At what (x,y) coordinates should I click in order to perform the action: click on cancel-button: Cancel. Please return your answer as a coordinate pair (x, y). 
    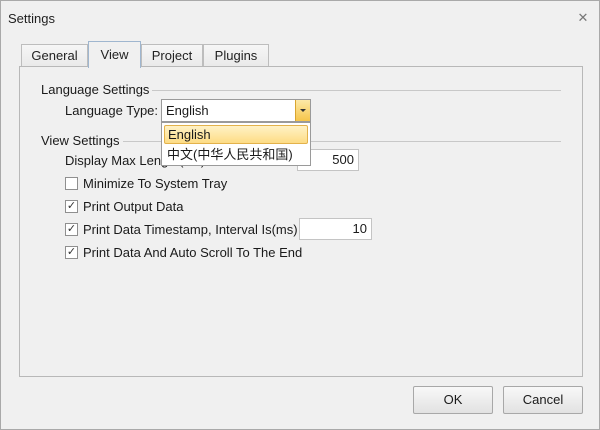
    Looking at the image, I should click on (543, 400).